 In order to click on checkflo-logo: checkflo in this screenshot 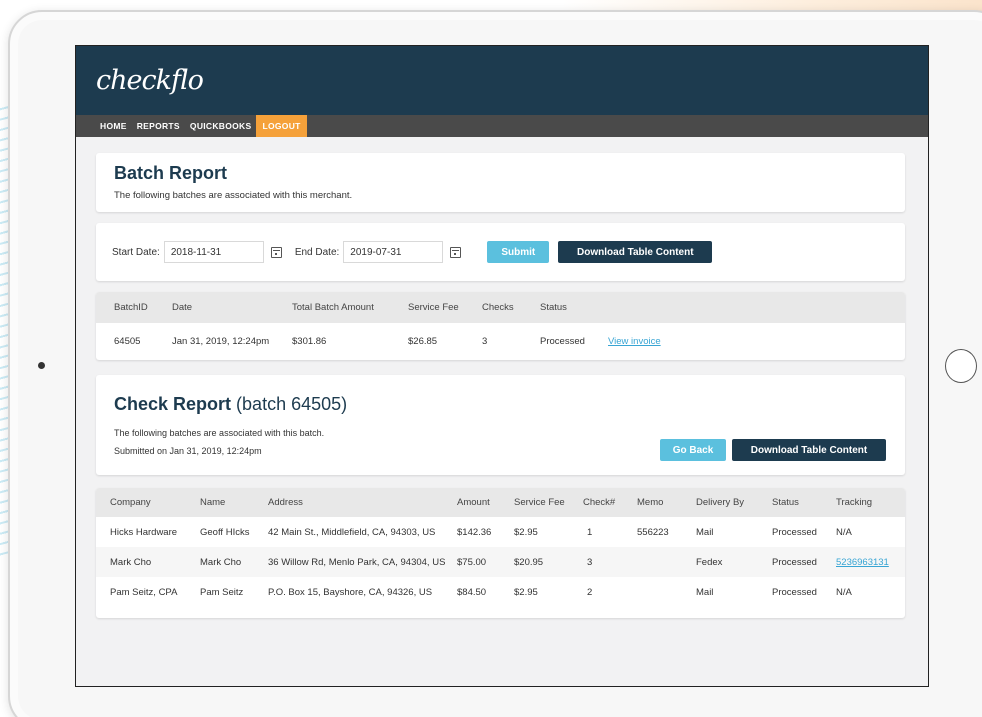, I will do `click(150, 80)`.